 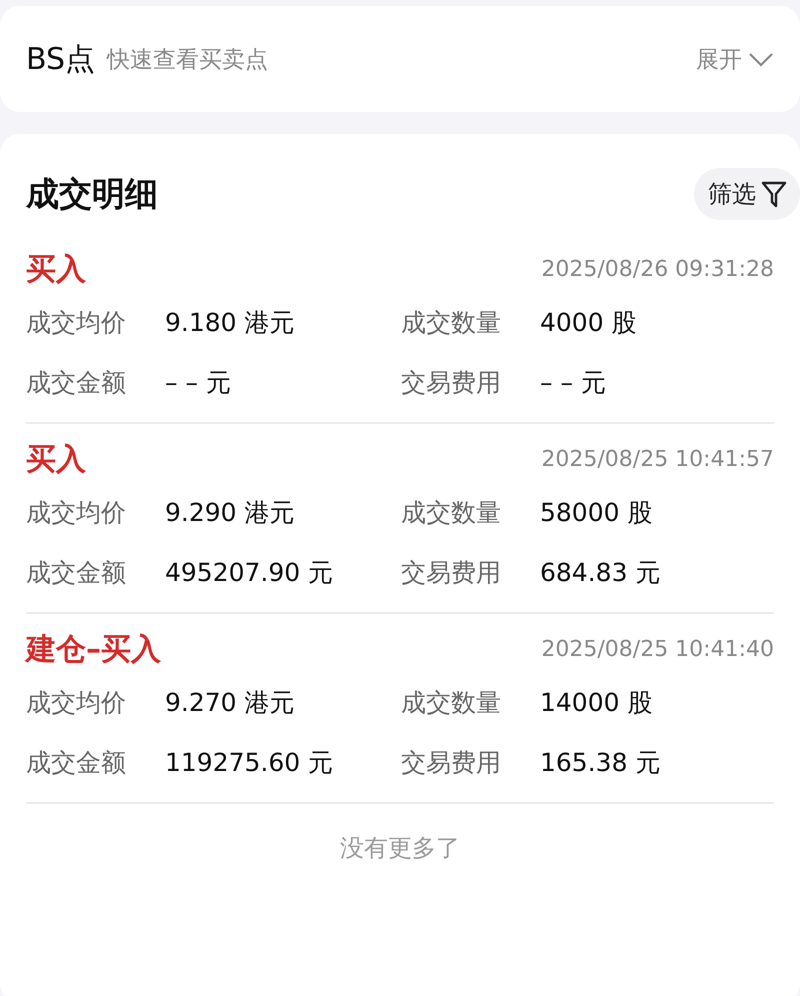 I want to click on end-of-list-text: 没有更多了, so click(x=400, y=848).